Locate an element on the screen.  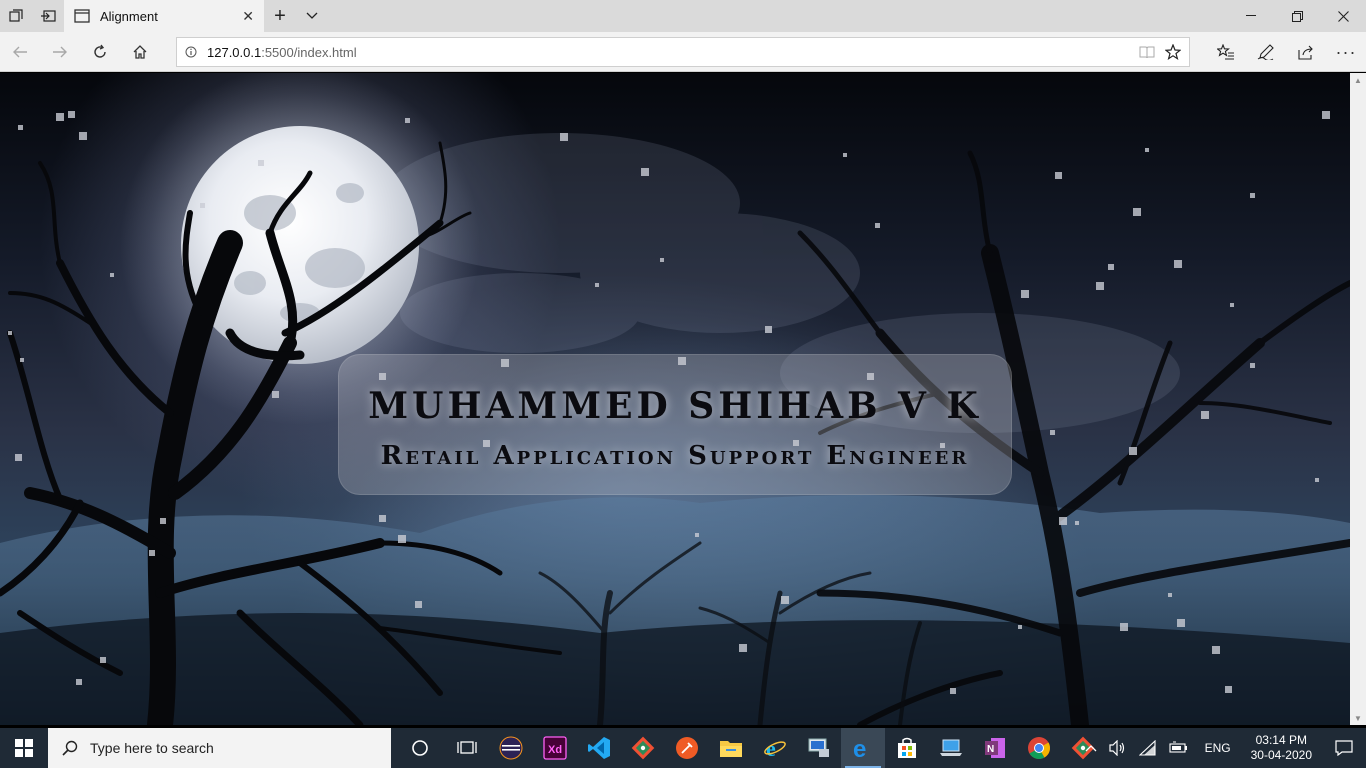
address-bar: 127.0.0.1:5500/index.html is located at coordinates (683, 52).